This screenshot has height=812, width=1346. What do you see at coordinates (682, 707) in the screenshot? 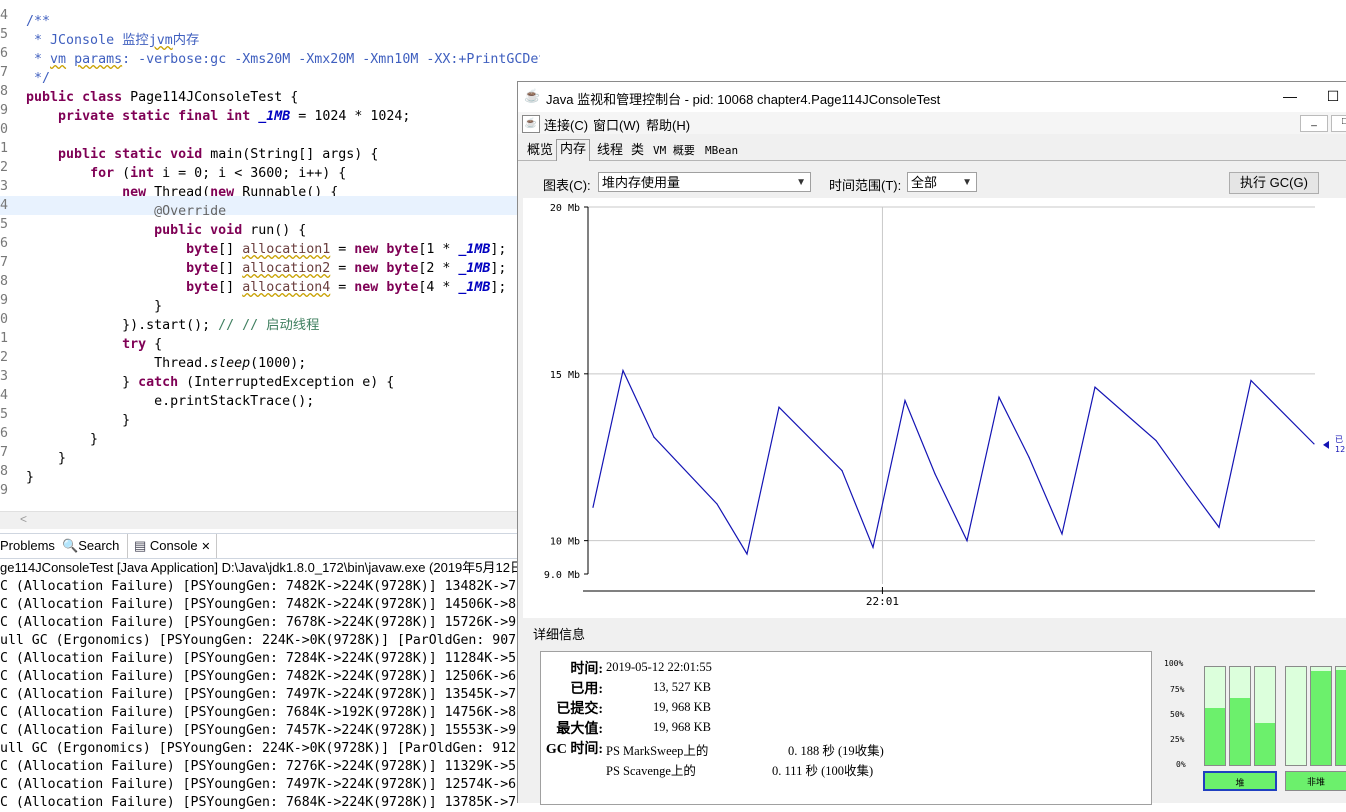
I see `committed-value: 19, 968 KB` at bounding box center [682, 707].